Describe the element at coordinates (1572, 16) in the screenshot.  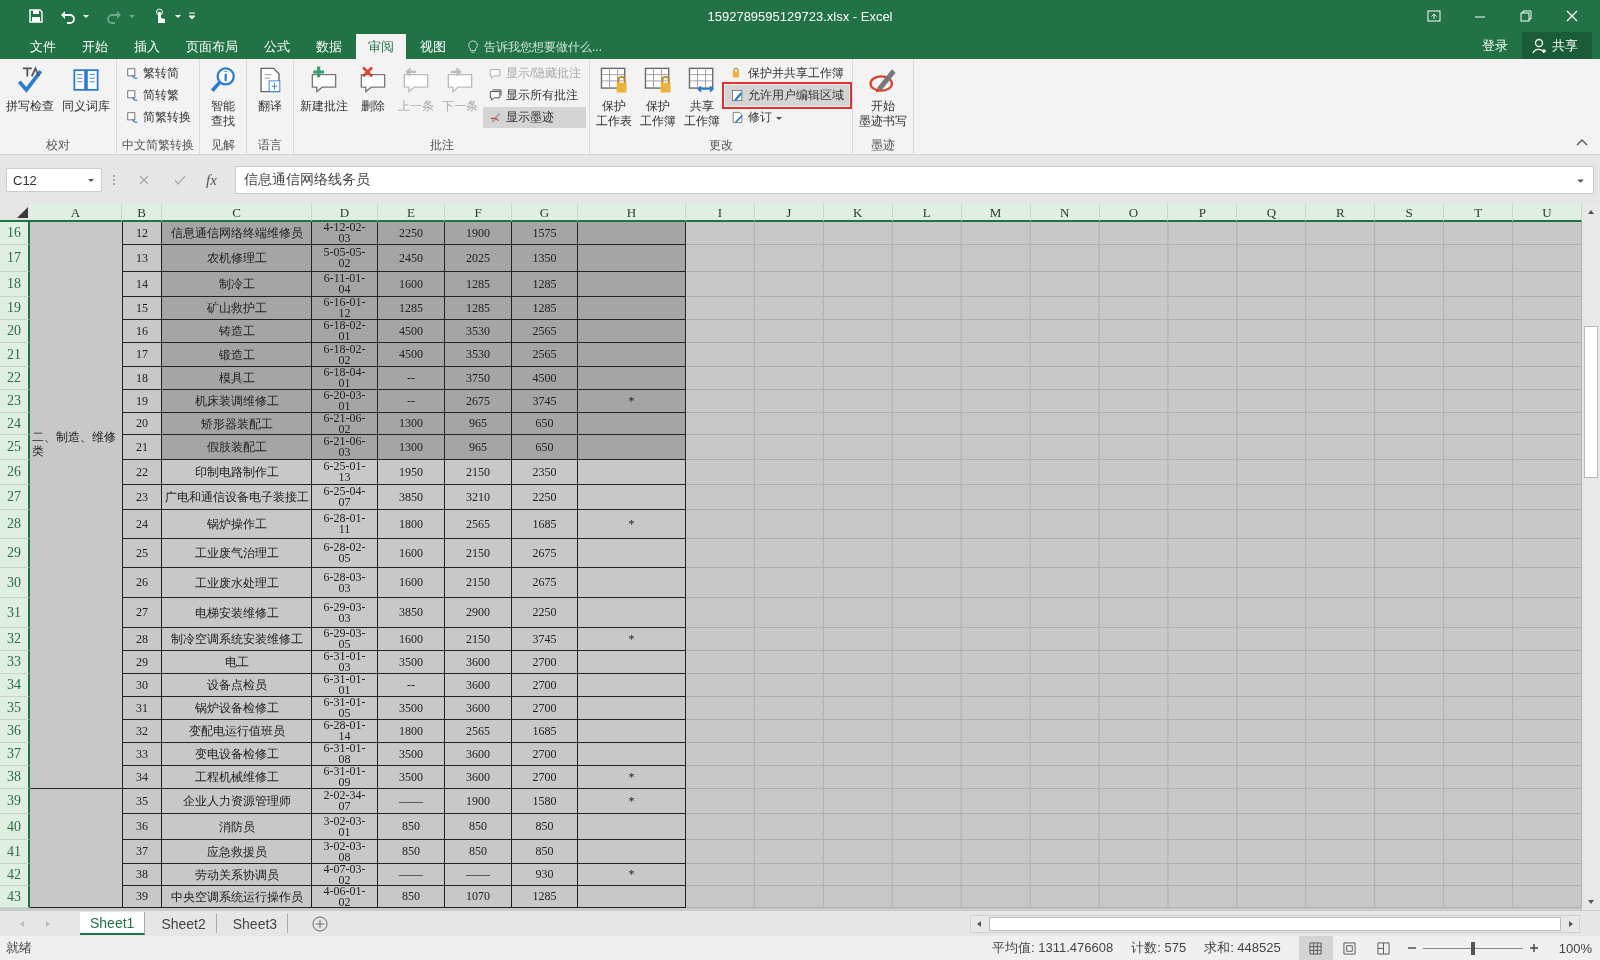
I see `close-icon` at that location.